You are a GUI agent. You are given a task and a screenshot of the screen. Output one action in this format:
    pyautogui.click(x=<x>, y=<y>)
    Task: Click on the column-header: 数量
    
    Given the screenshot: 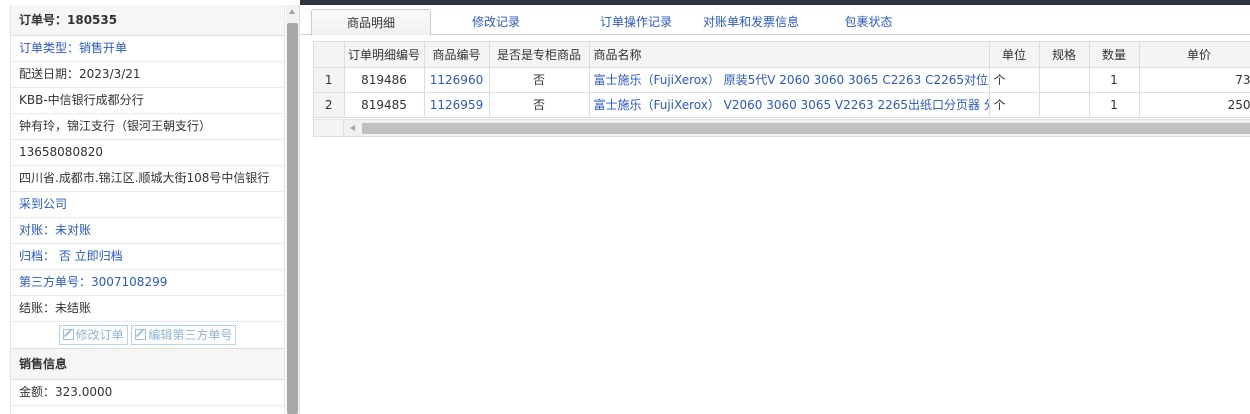 What is the action you would take?
    pyautogui.click(x=1114, y=55)
    